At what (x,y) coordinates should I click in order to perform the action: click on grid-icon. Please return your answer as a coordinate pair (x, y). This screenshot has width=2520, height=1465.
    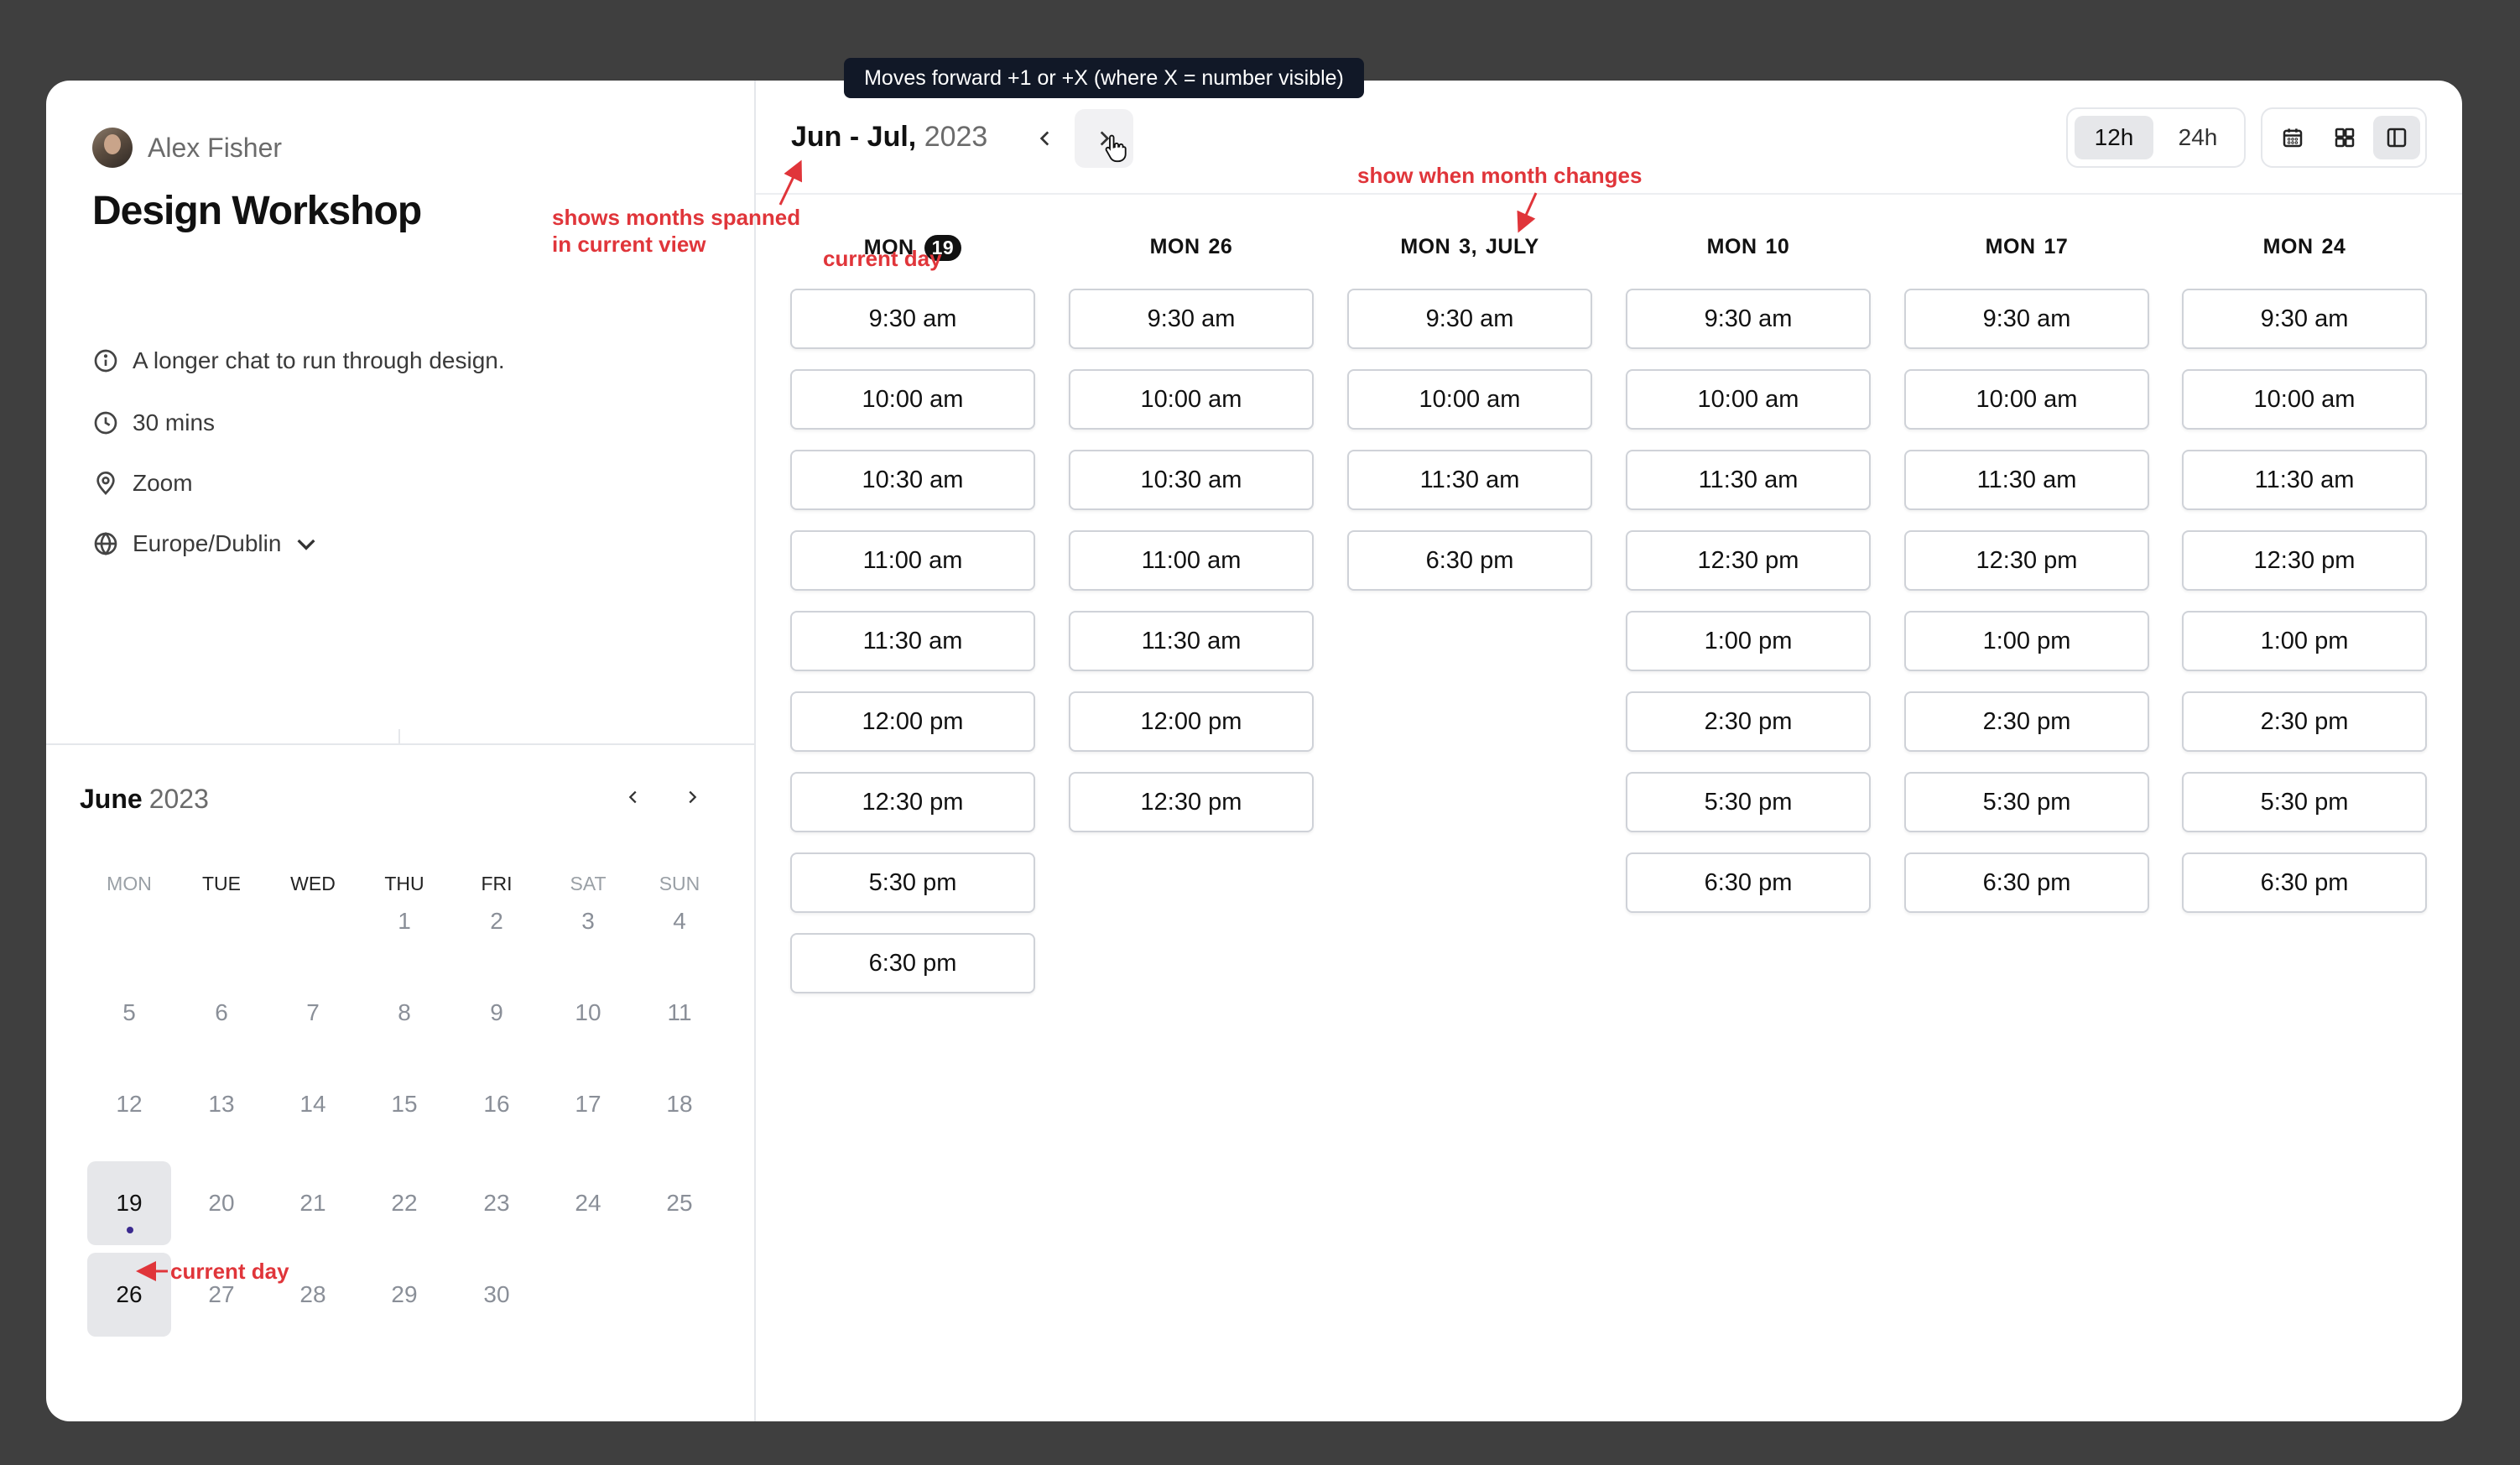
    Looking at the image, I should click on (2345, 138).